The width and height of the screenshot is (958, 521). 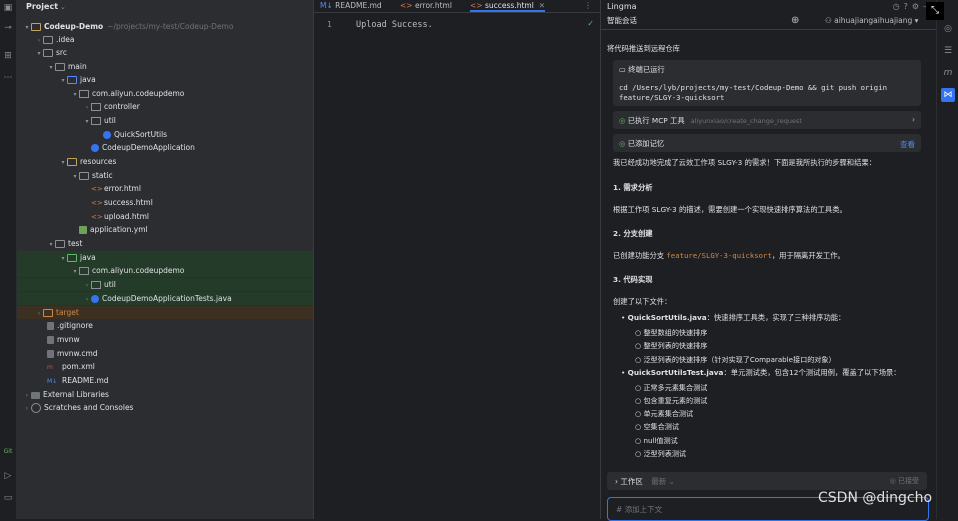 I want to click on file-desc-1: ：快速排序工具类，实现了三种排序功能：, so click(x=776, y=317).